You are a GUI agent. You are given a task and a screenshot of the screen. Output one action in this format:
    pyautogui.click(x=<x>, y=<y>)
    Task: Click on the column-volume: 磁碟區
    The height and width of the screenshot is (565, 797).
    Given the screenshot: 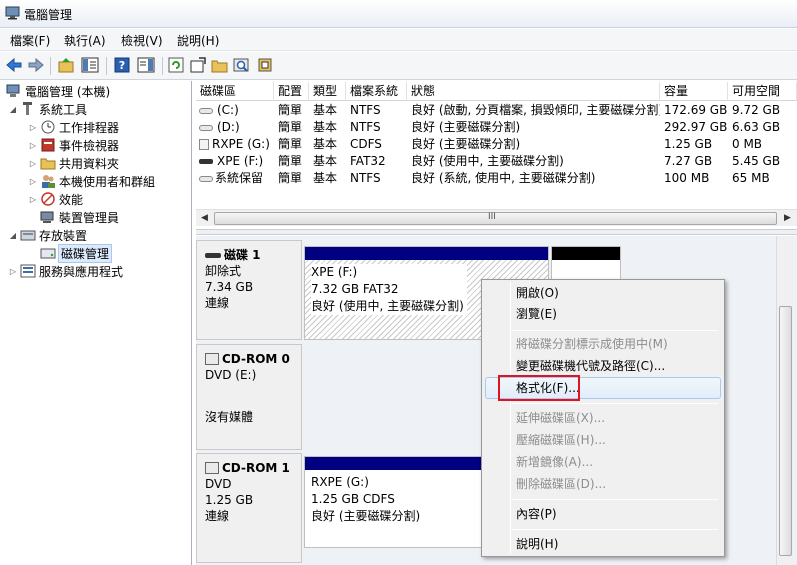 What is the action you would take?
    pyautogui.click(x=235, y=91)
    